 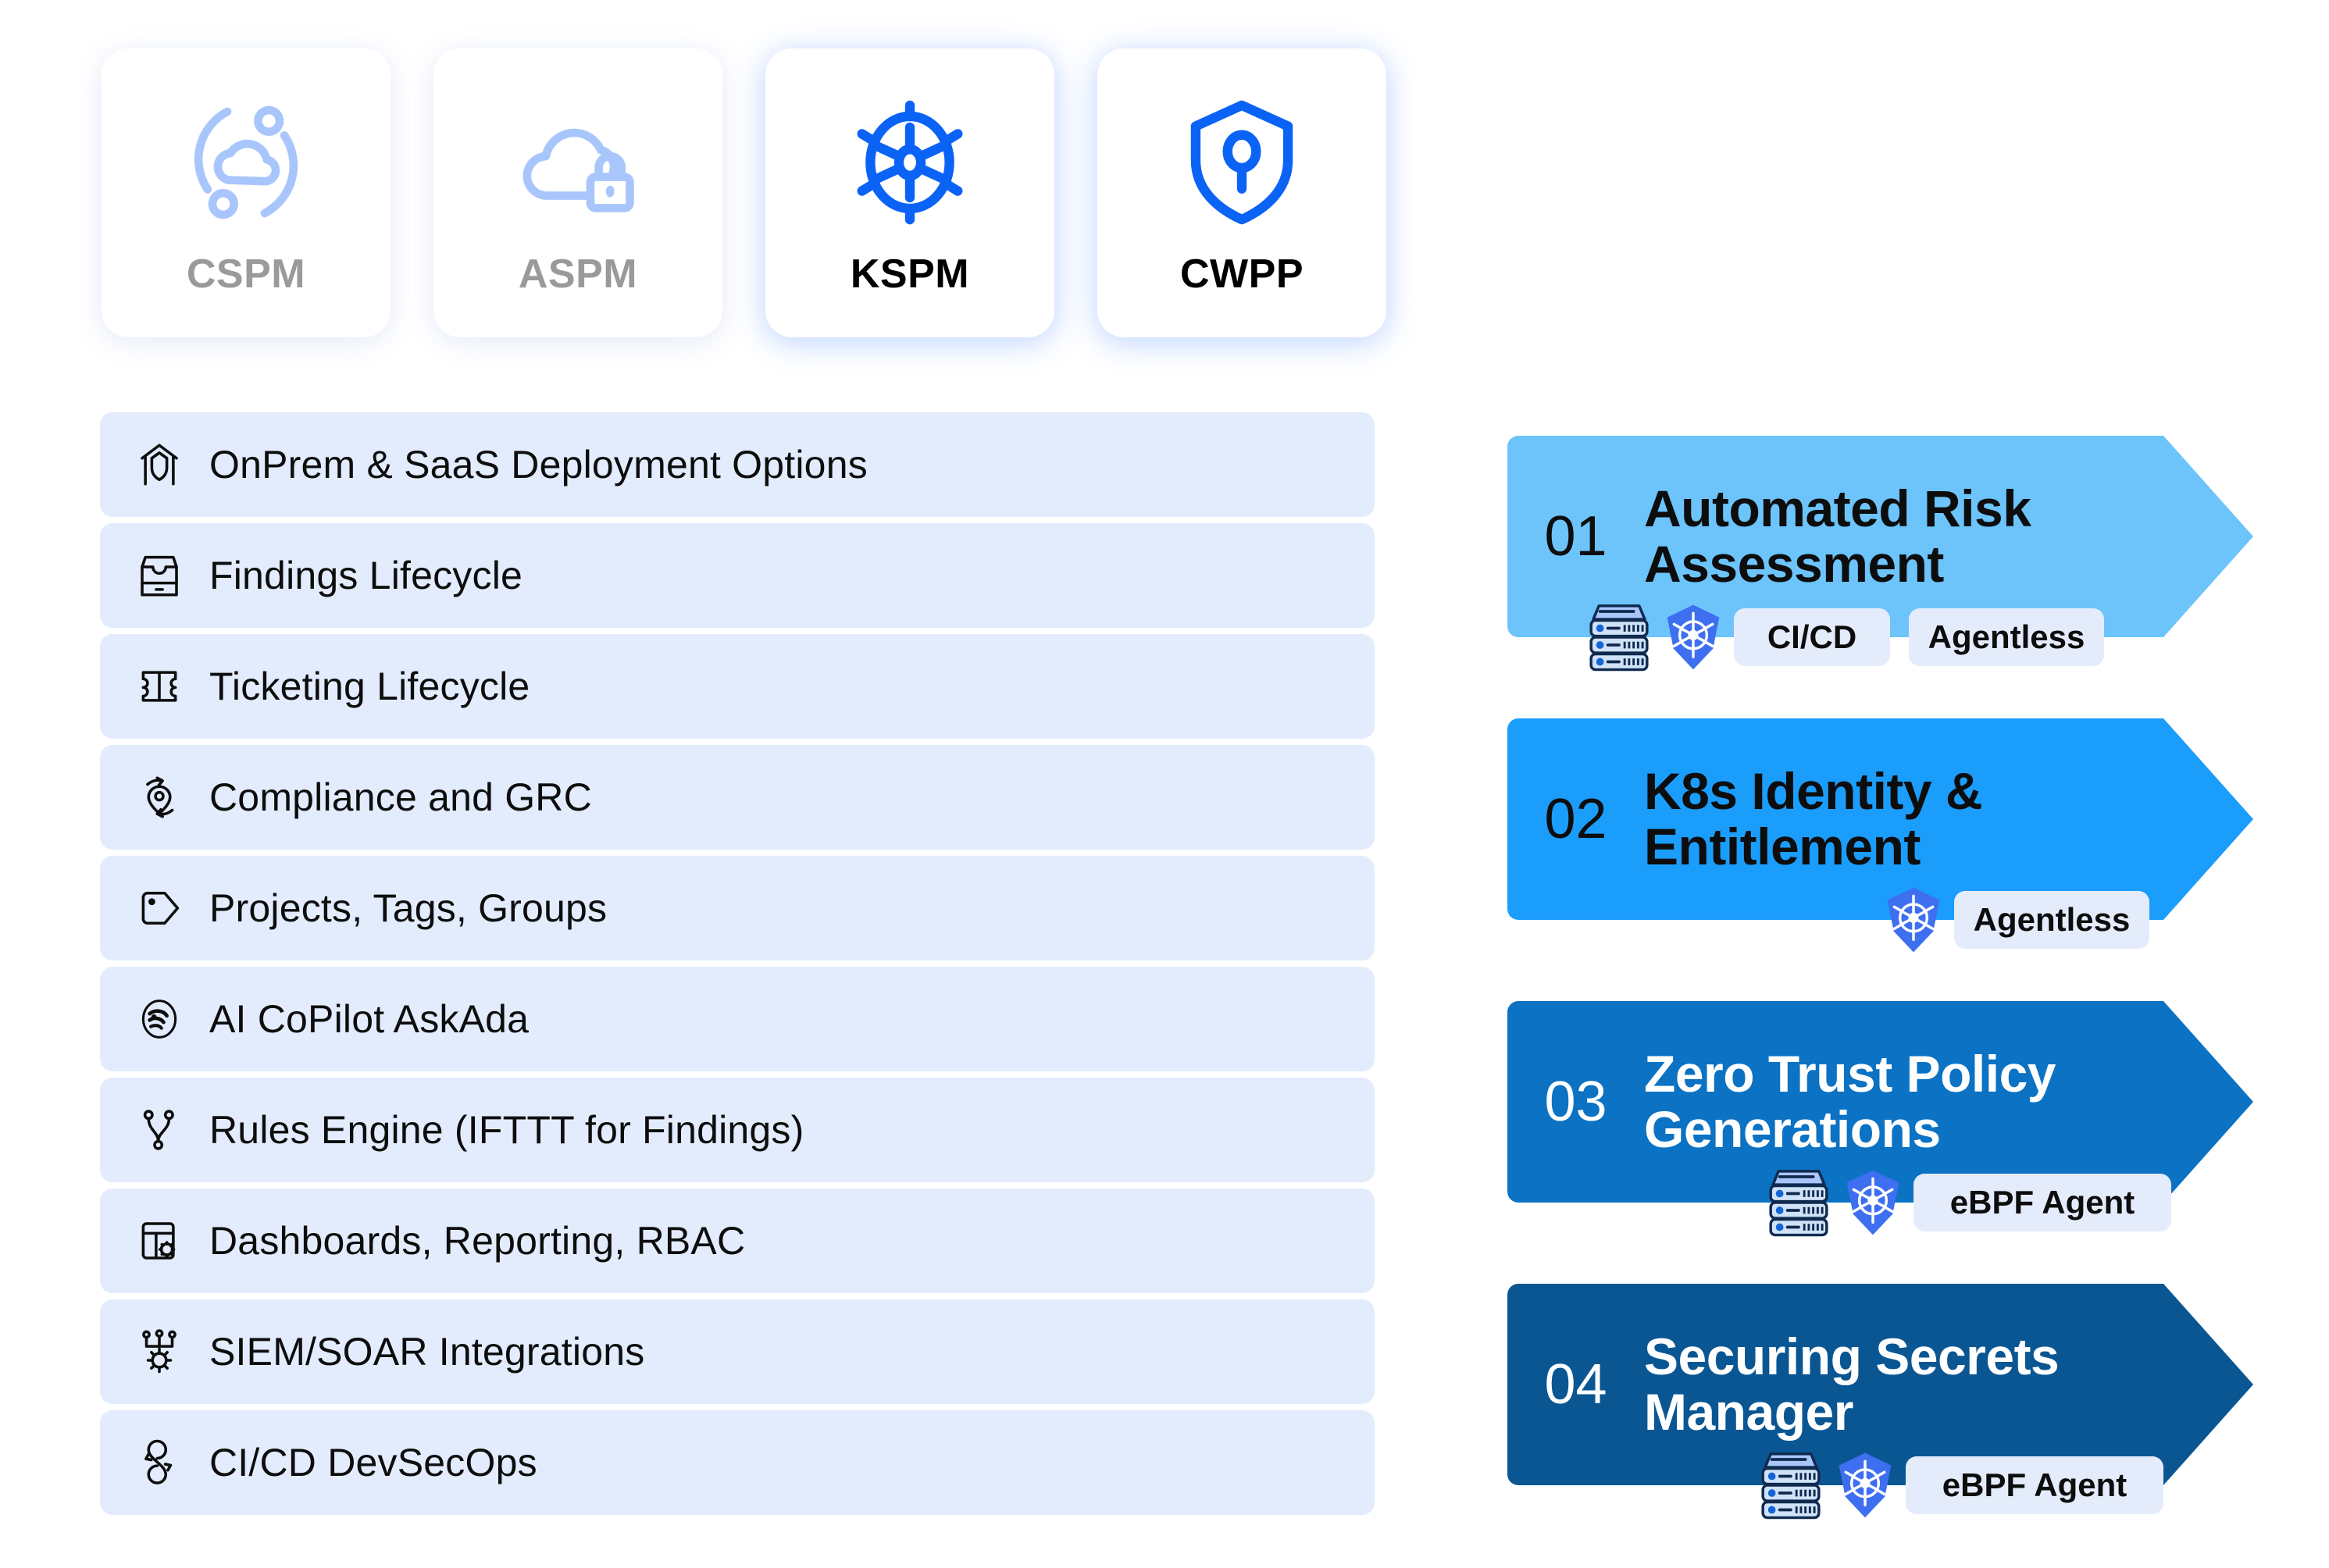 What do you see at coordinates (578, 274) in the screenshot?
I see `product-card-label: ASPM` at bounding box center [578, 274].